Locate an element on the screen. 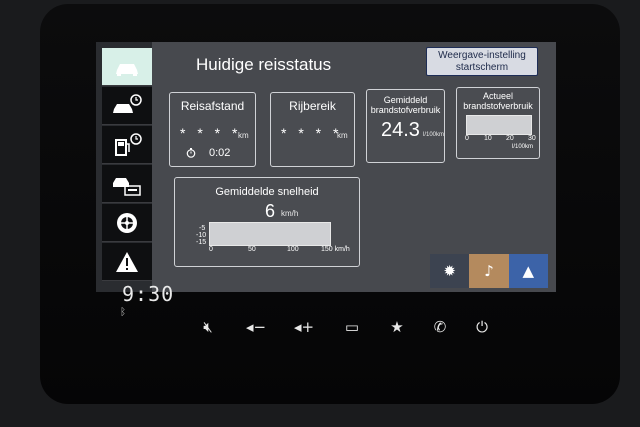  menu-tires is located at coordinates (127, 223).